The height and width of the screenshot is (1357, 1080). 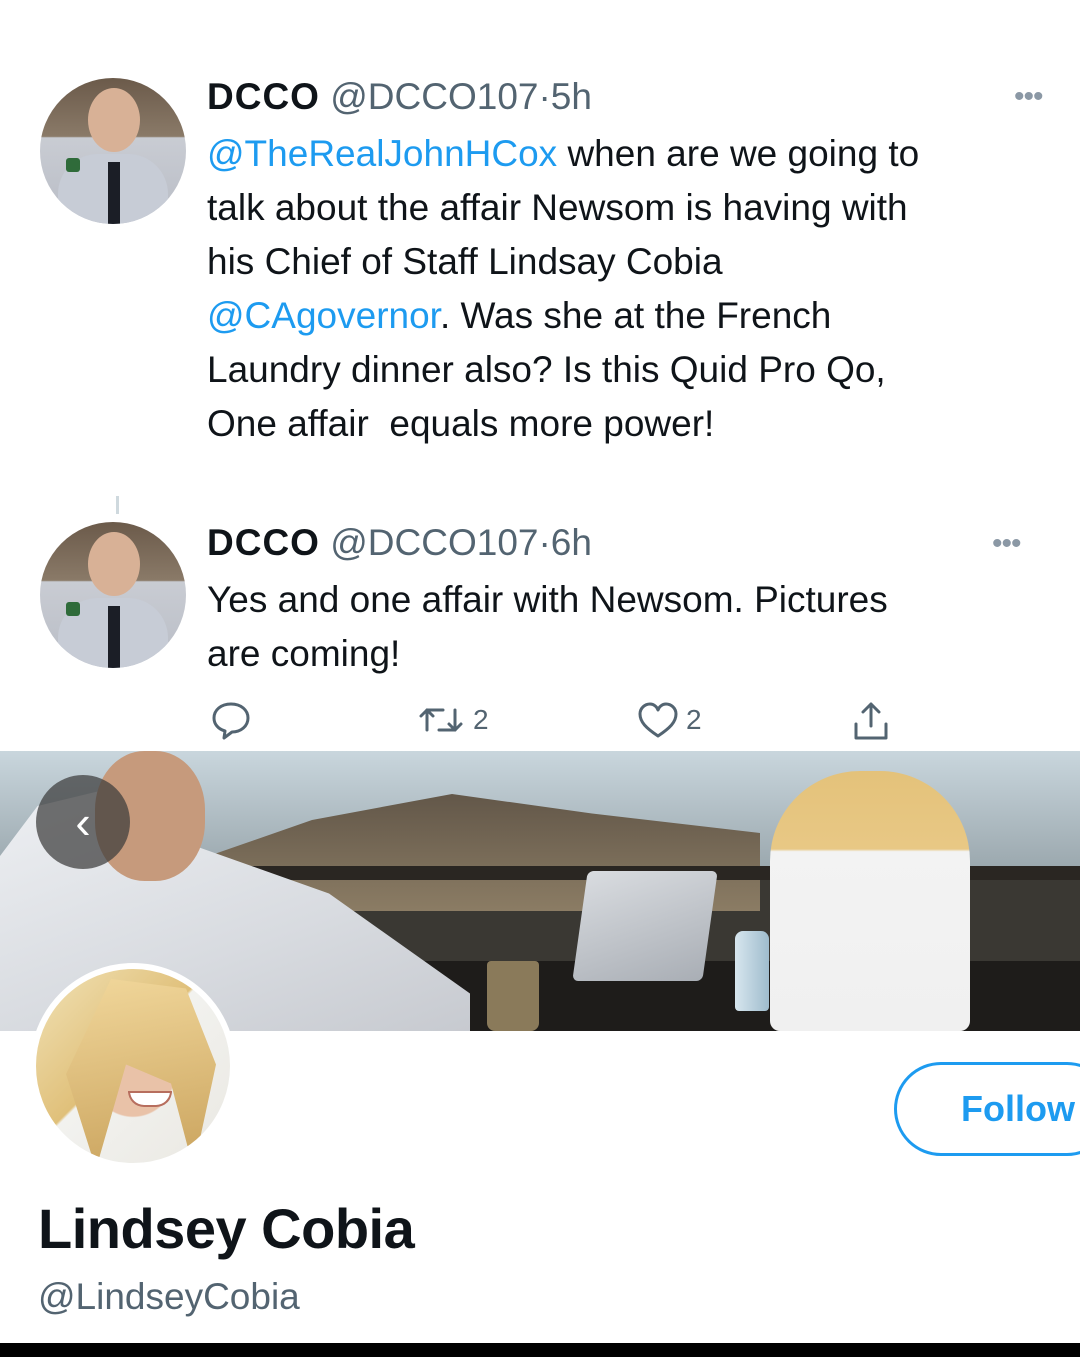 I want to click on profile-handle: @LindseyCobia, so click(x=169, y=1296).